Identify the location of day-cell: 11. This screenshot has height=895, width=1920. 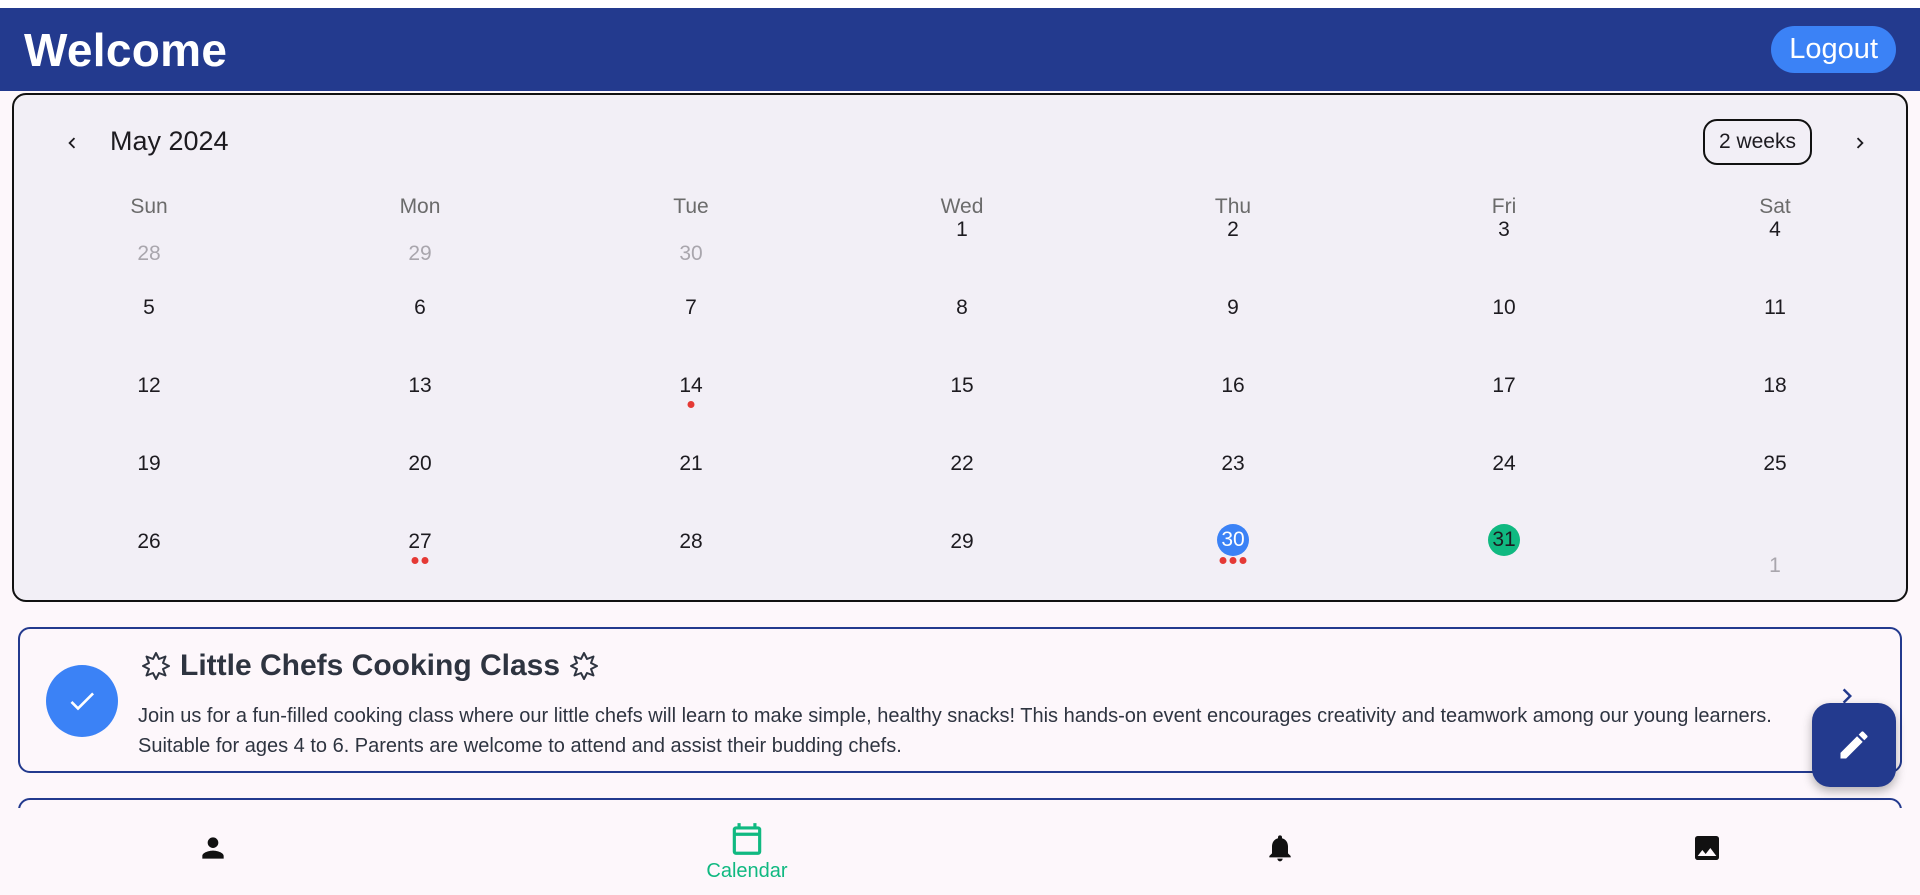
(1775, 308).